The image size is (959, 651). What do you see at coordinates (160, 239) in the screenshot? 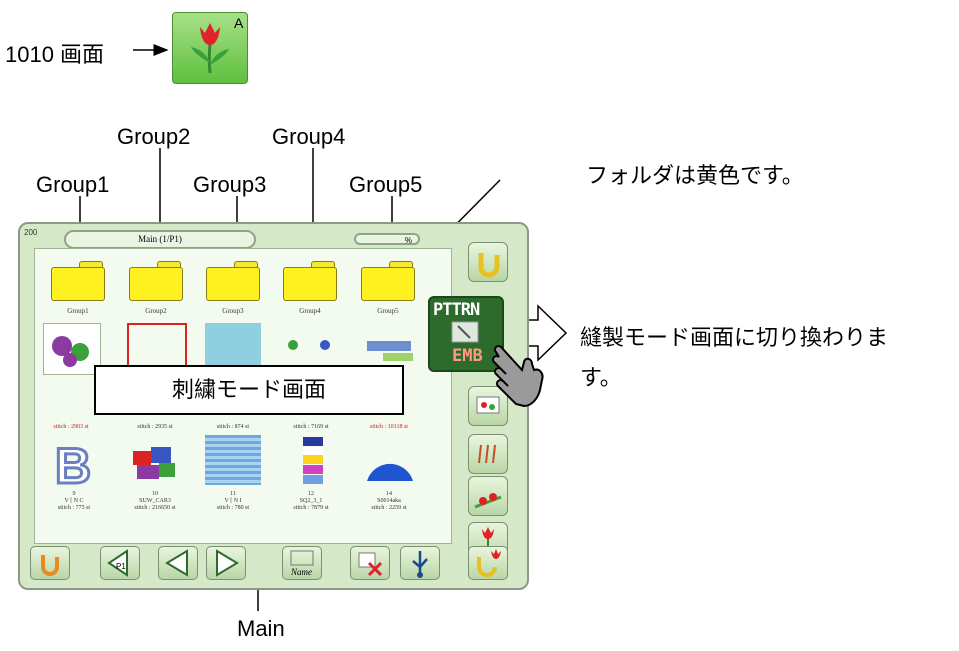
I see `folder-title: Main (1/P1)` at bounding box center [160, 239].